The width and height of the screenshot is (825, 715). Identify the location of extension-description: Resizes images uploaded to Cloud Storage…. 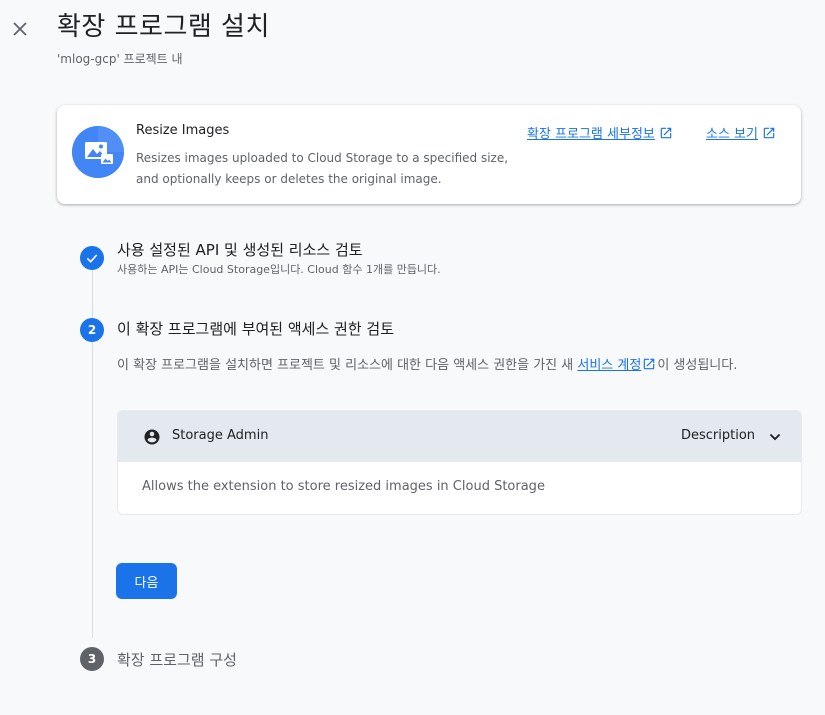
(322, 168).